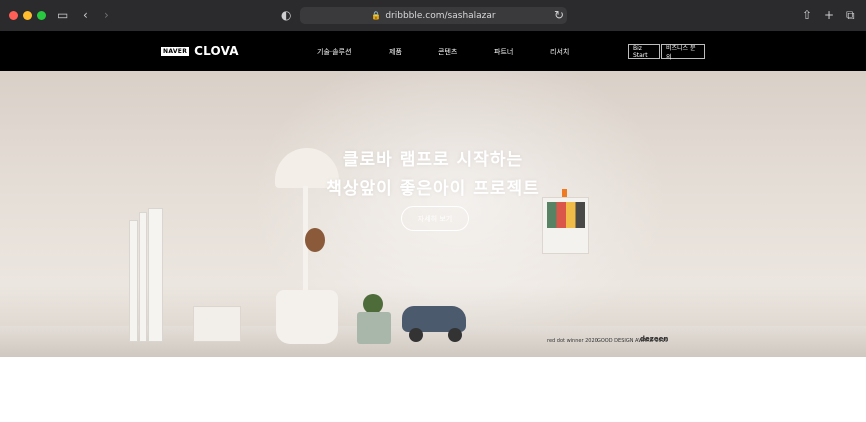  Describe the element at coordinates (106, 15) in the screenshot. I see `forward-icon: ›` at that location.